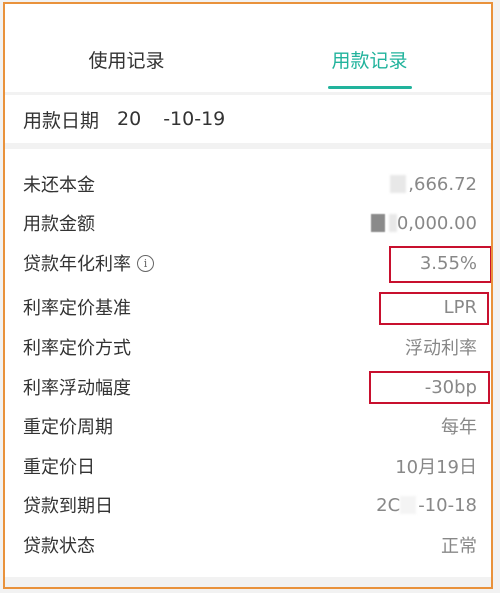  What do you see at coordinates (436, 223) in the screenshot?
I see `loan-amount-value: 0,000.00` at bounding box center [436, 223].